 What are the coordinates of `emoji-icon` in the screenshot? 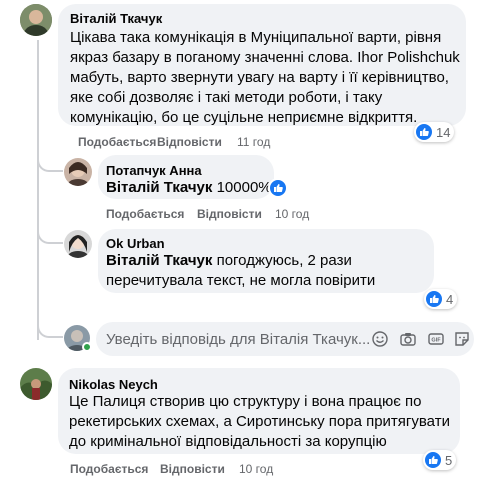 It's located at (380, 339).